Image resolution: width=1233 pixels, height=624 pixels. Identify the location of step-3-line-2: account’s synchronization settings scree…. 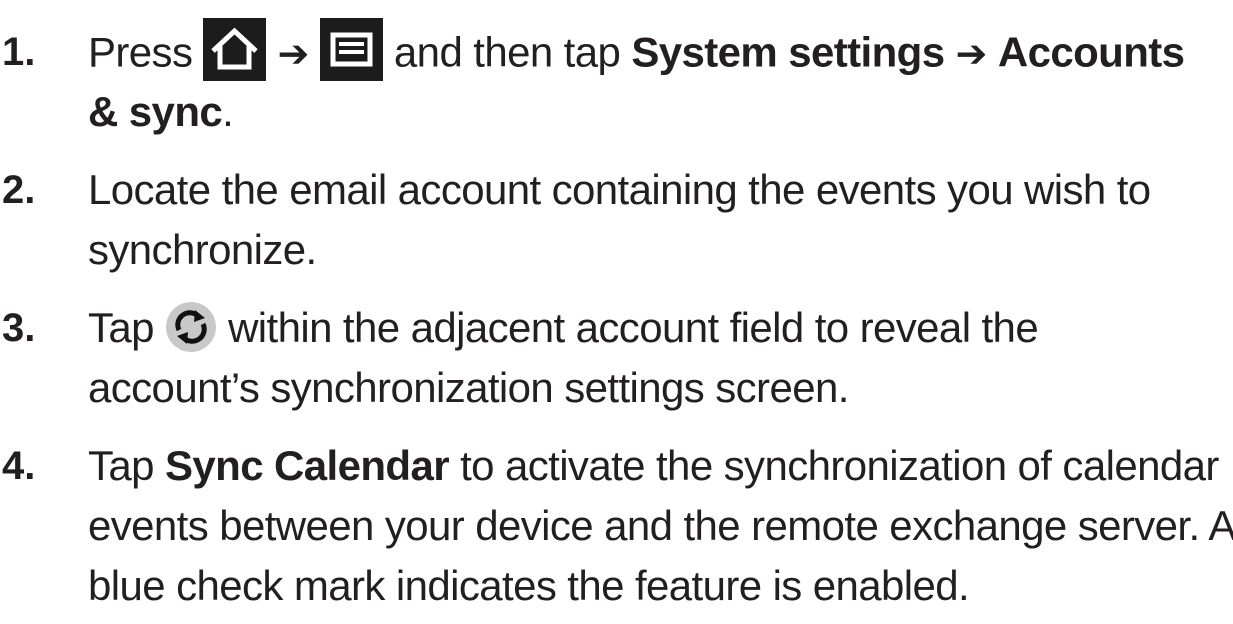
(468, 387).